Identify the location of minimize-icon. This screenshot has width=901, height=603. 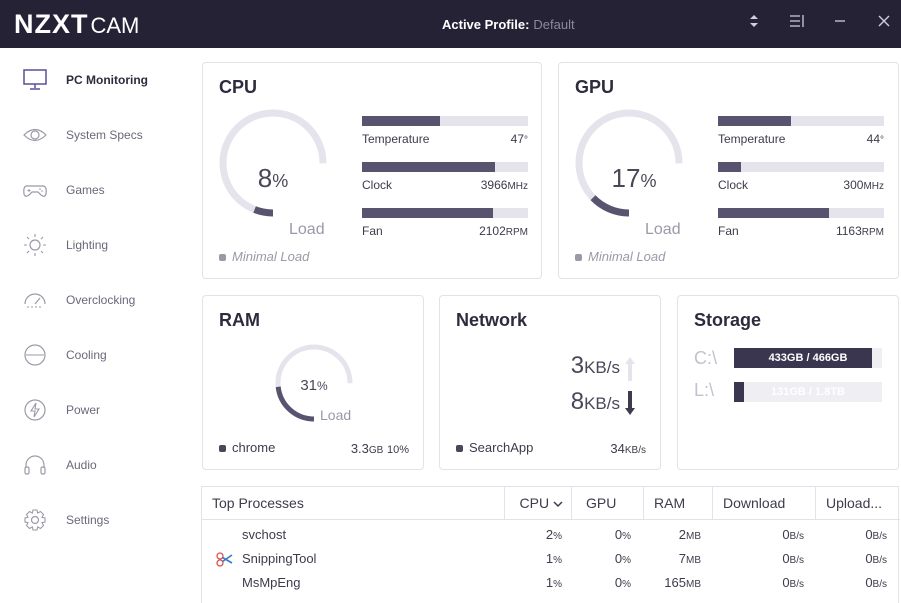
(840, 24).